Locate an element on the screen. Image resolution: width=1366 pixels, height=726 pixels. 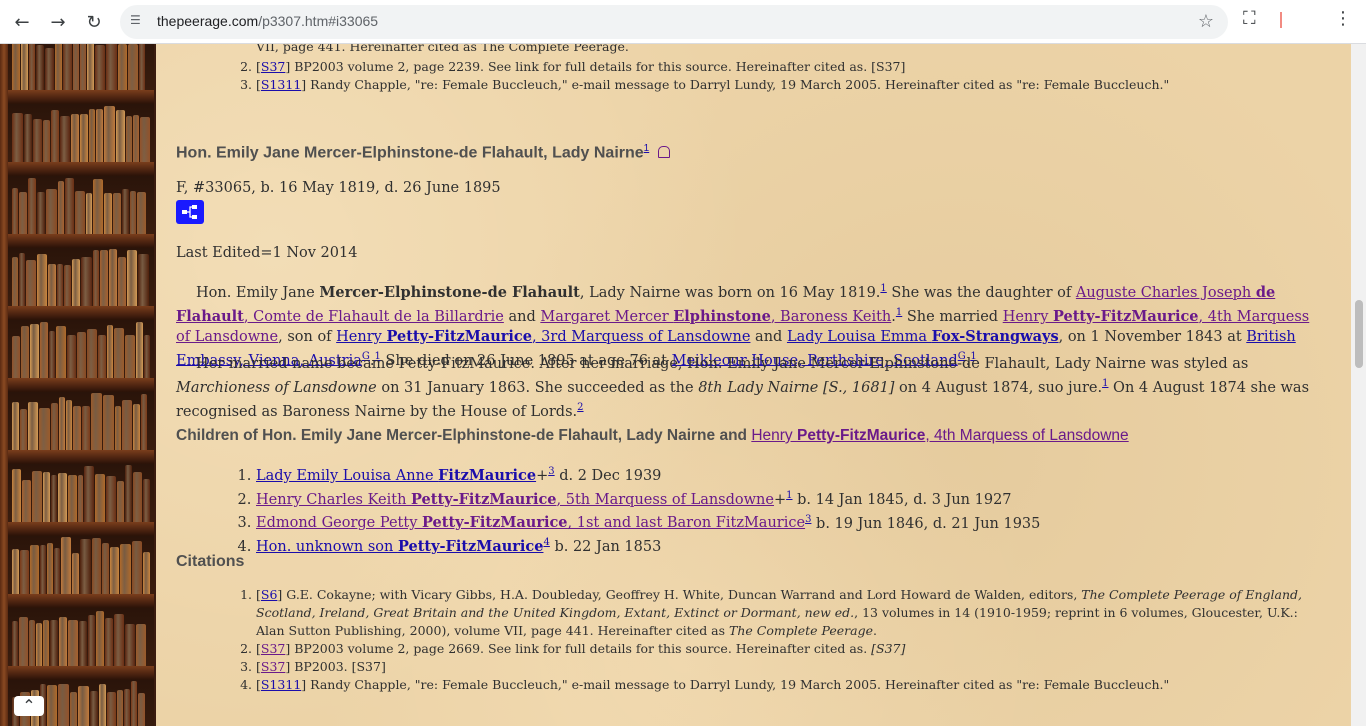
vertical-scrollbar is located at coordinates (1358, 385).